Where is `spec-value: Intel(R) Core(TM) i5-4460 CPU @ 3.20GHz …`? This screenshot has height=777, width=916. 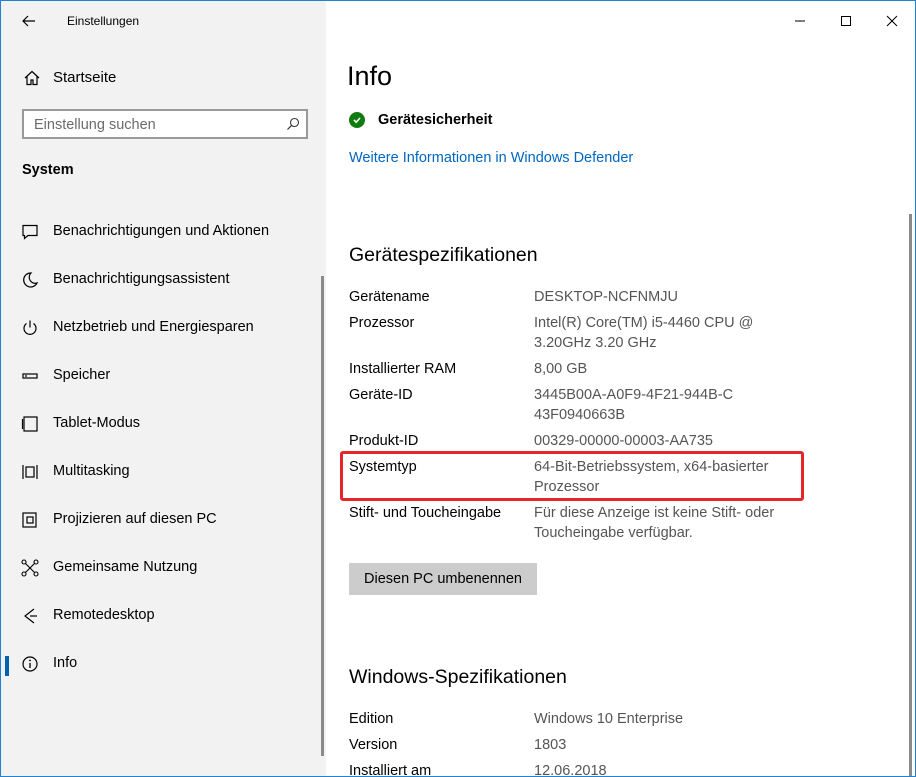
spec-value: Intel(R) Core(TM) i5-4460 CPU @ 3.20GHz … is located at coordinates (644, 333).